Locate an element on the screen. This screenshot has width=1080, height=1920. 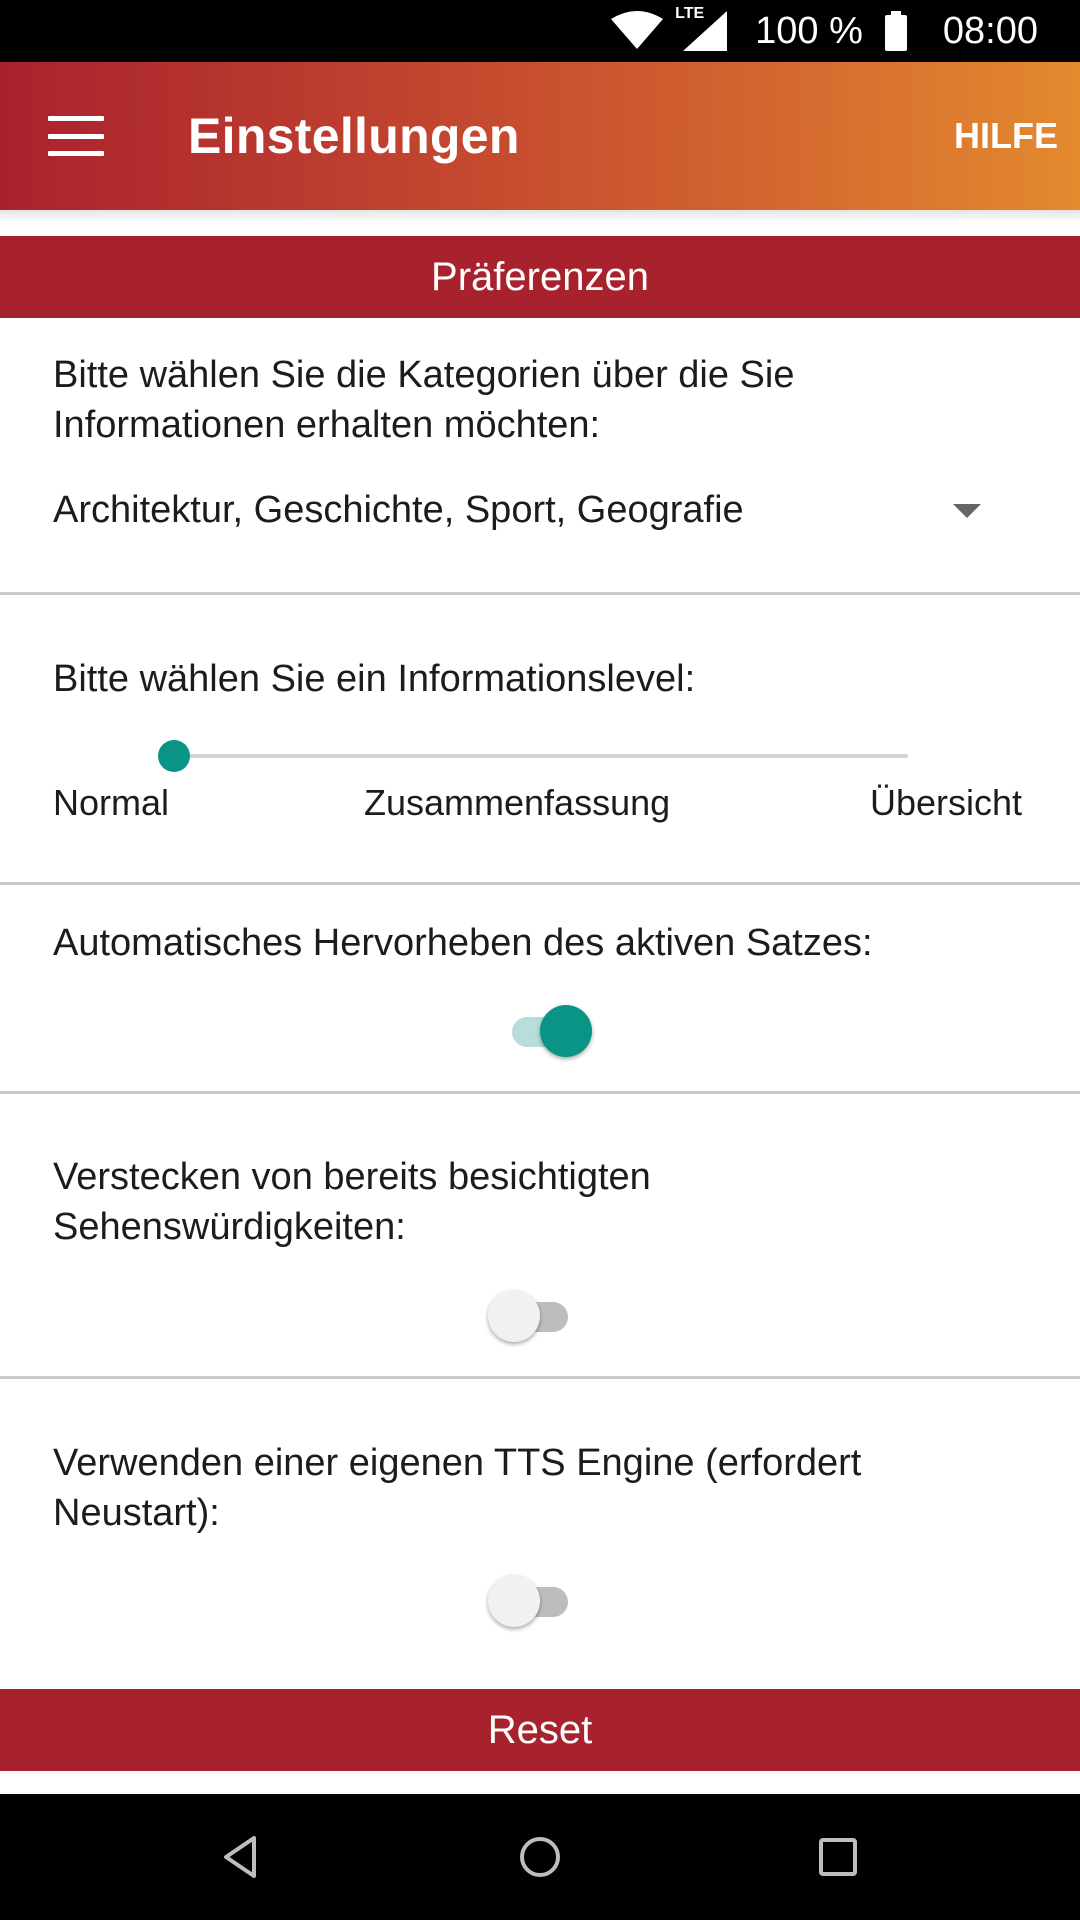
hamburger-menu-icon is located at coordinates (76, 136).